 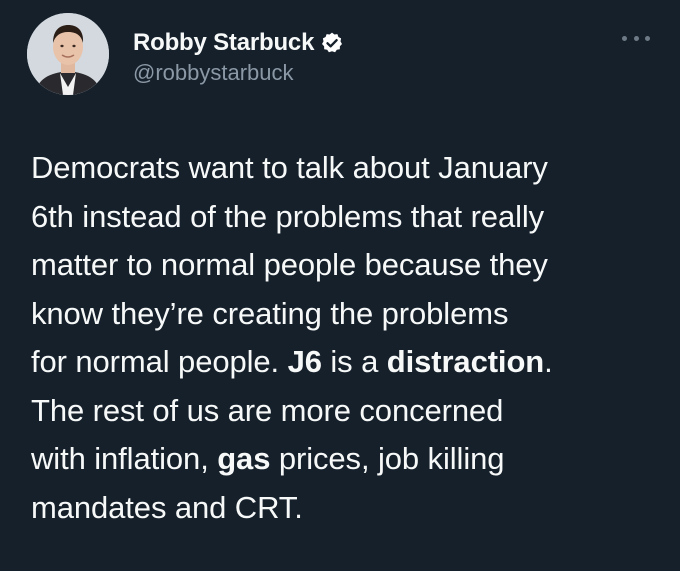 I want to click on tweet-text-segment: is a, so click(x=354, y=361).